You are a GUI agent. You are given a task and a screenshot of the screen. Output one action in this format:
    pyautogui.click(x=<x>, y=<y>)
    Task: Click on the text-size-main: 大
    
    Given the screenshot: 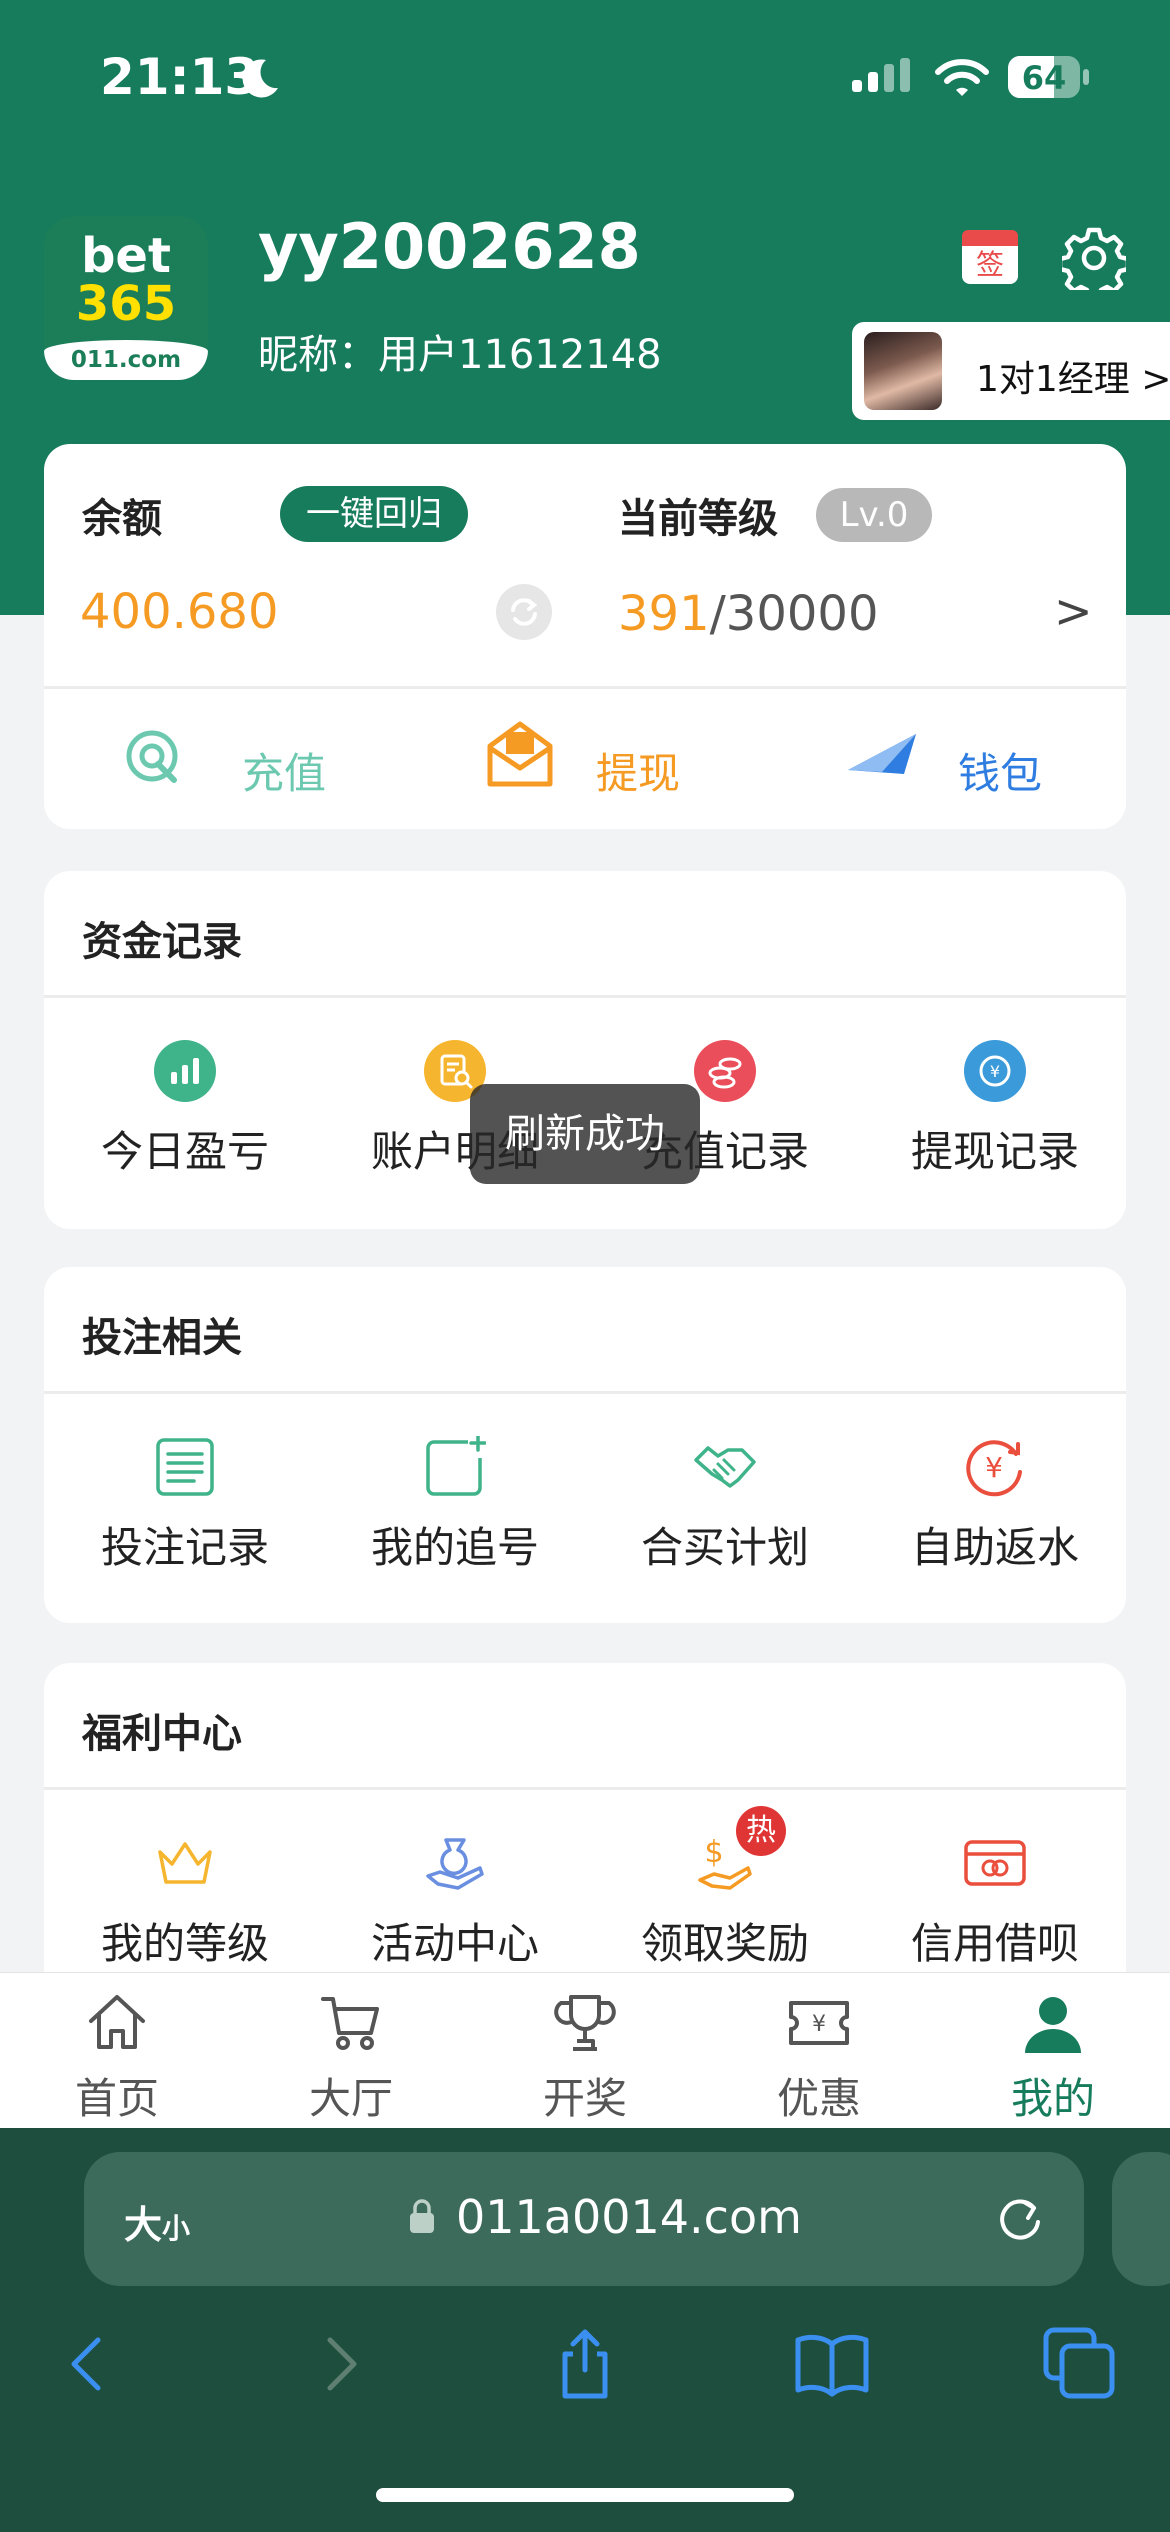 What is the action you would take?
    pyautogui.click(x=143, y=2225)
    